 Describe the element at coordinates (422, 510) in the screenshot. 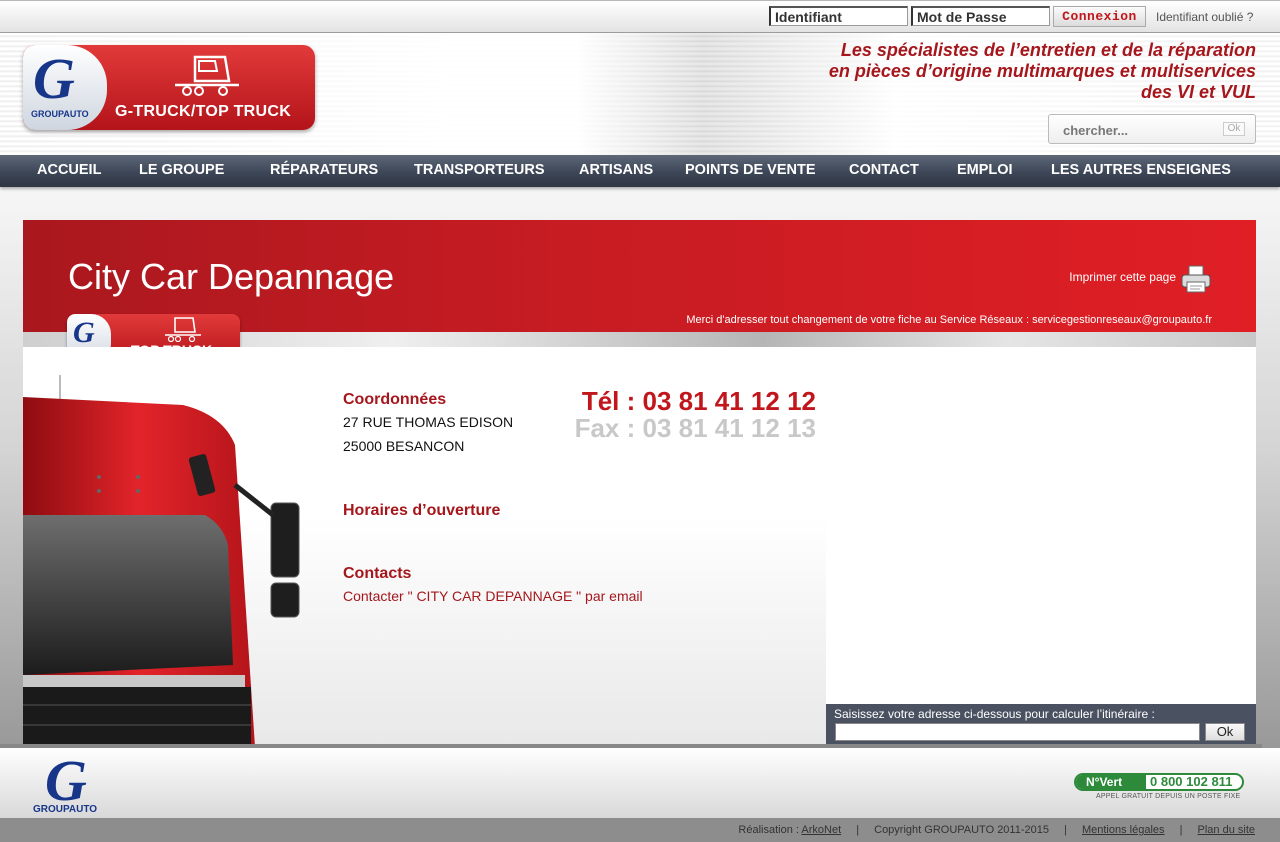

I see `horaires-title: Horaires d’ouverture` at that location.